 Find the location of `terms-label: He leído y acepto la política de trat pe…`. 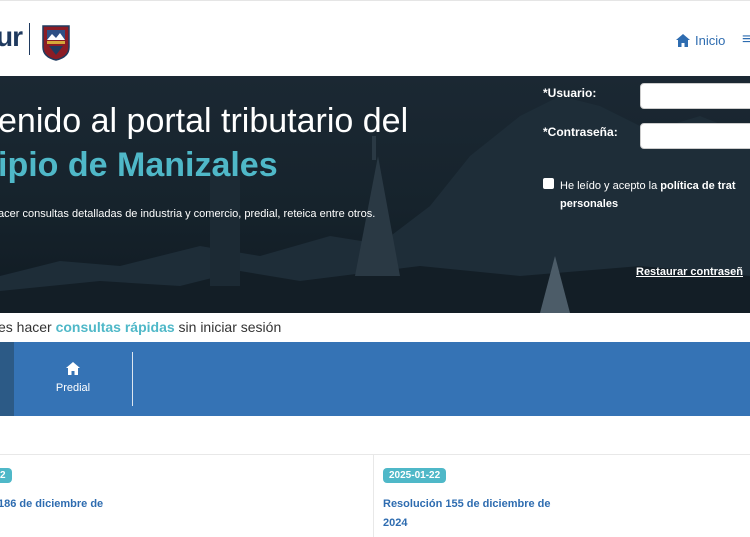

terms-label: He leído y acepto la política de trat pe… is located at coordinates (655, 195).